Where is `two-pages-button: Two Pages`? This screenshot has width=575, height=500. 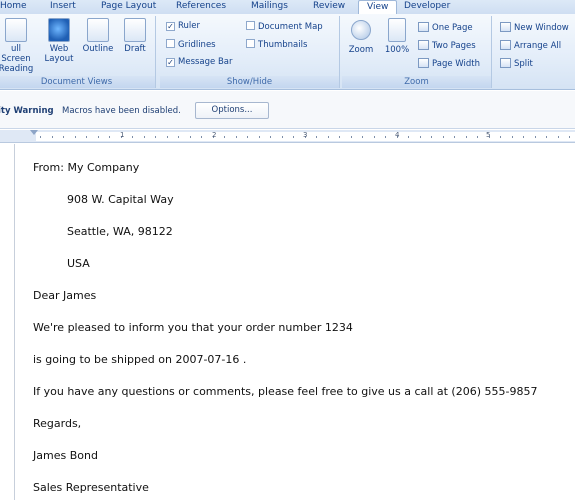
two-pages-button: Two Pages is located at coordinates (447, 45).